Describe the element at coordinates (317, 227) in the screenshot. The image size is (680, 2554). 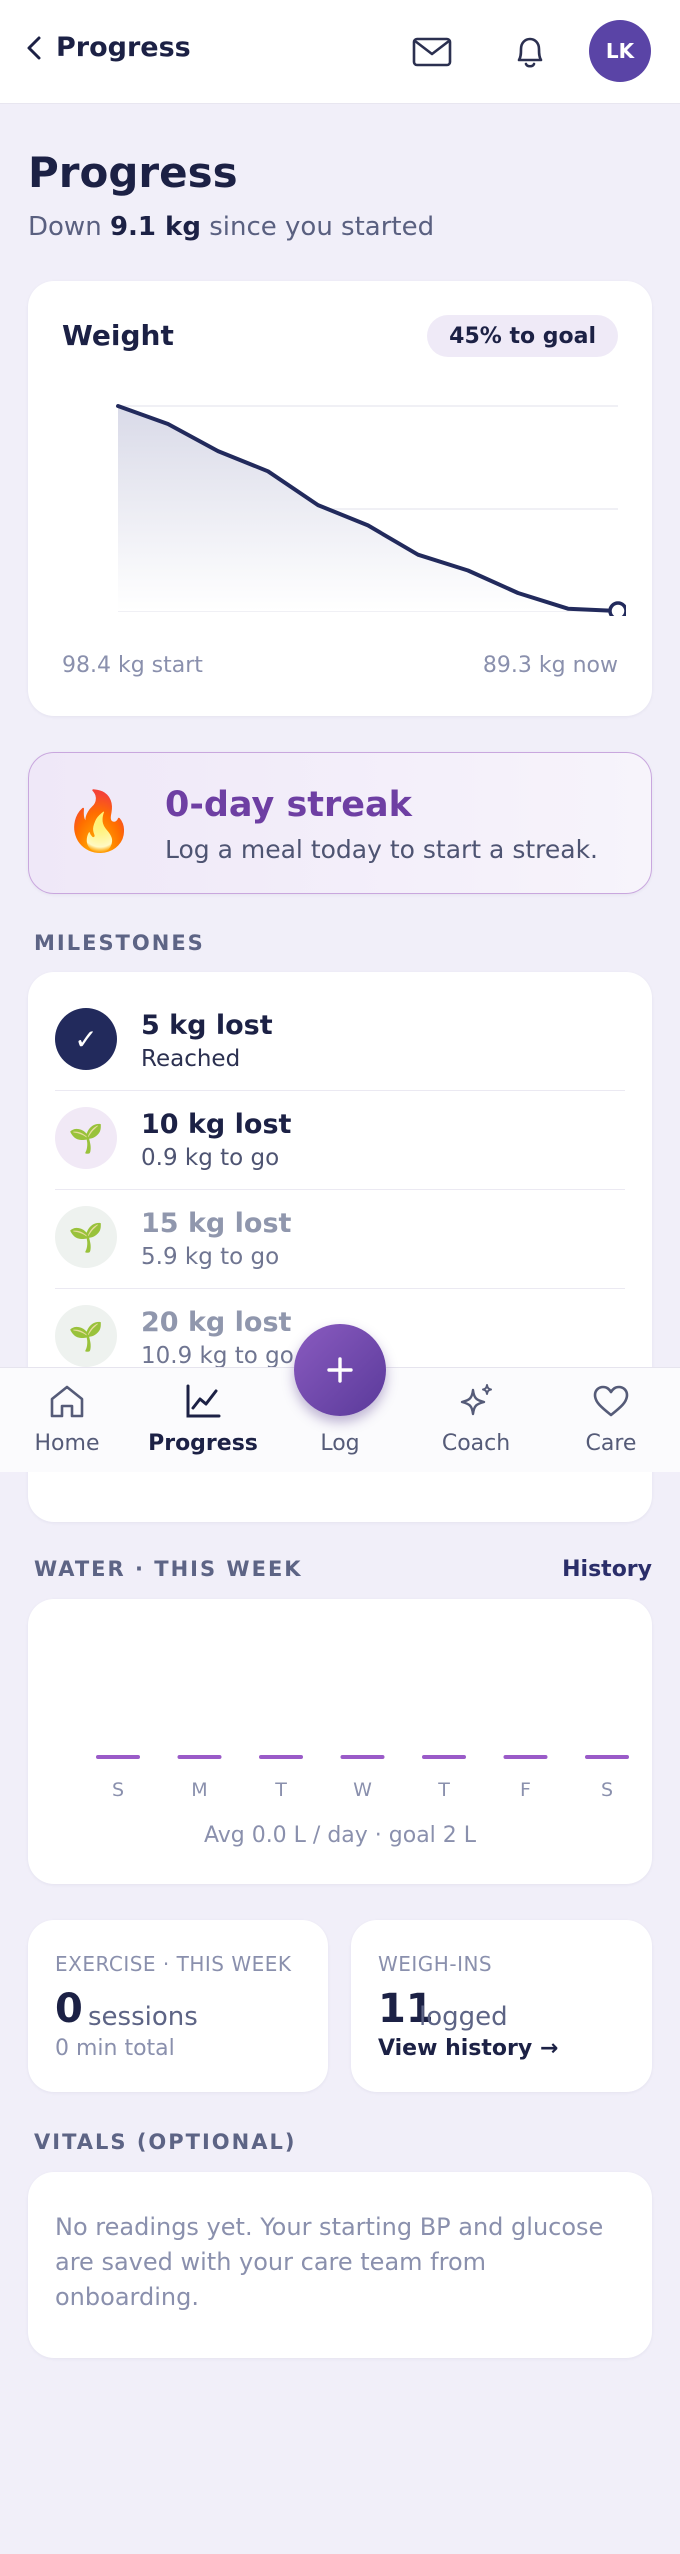
I see `subtitle-suffix: since you started` at that location.